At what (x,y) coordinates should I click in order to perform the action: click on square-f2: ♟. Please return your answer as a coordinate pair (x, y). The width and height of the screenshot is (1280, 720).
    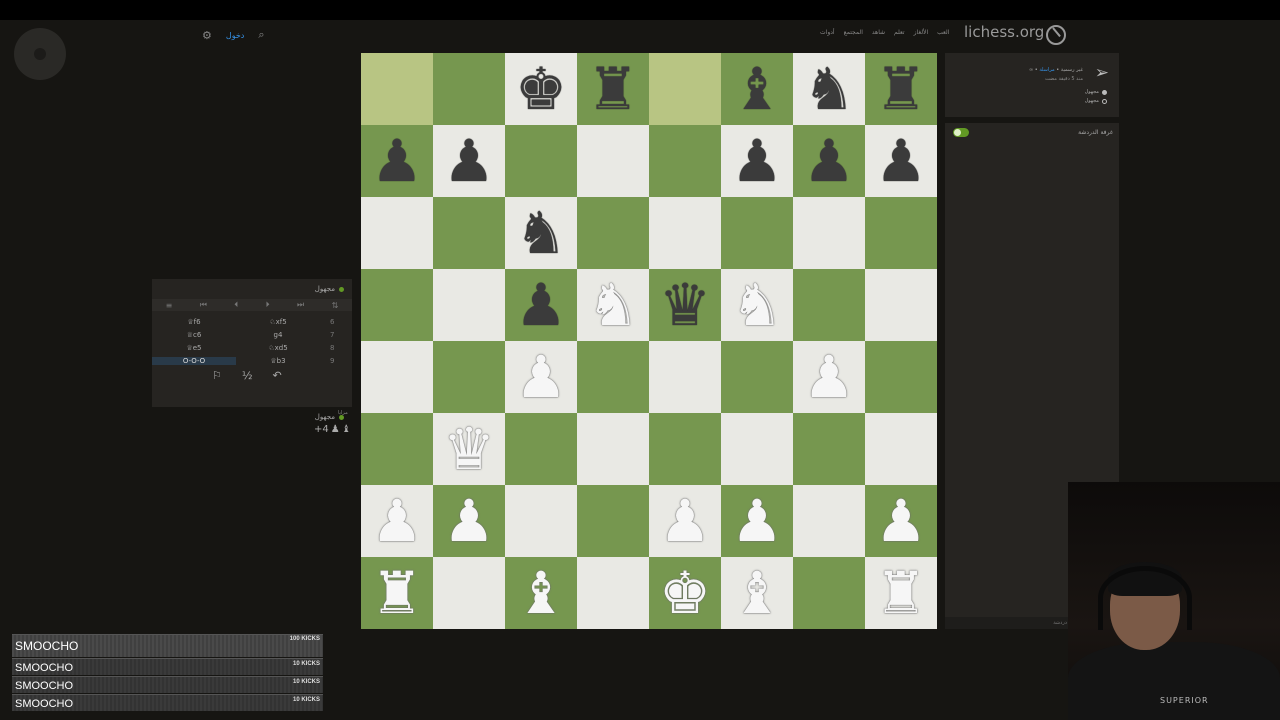
    Looking at the image, I should click on (757, 521).